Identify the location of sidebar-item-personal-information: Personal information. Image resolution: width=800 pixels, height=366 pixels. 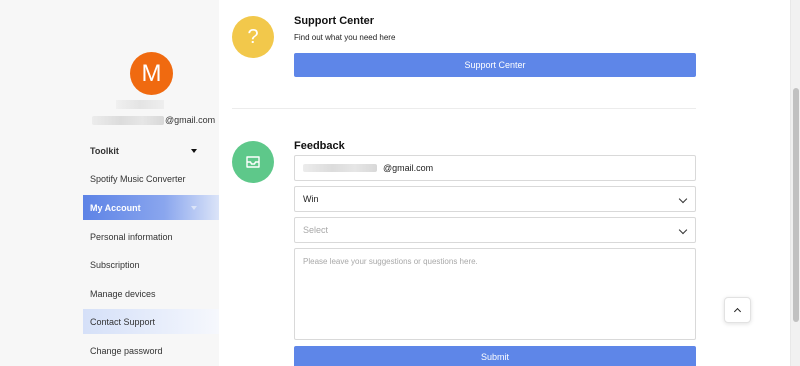
(151, 236).